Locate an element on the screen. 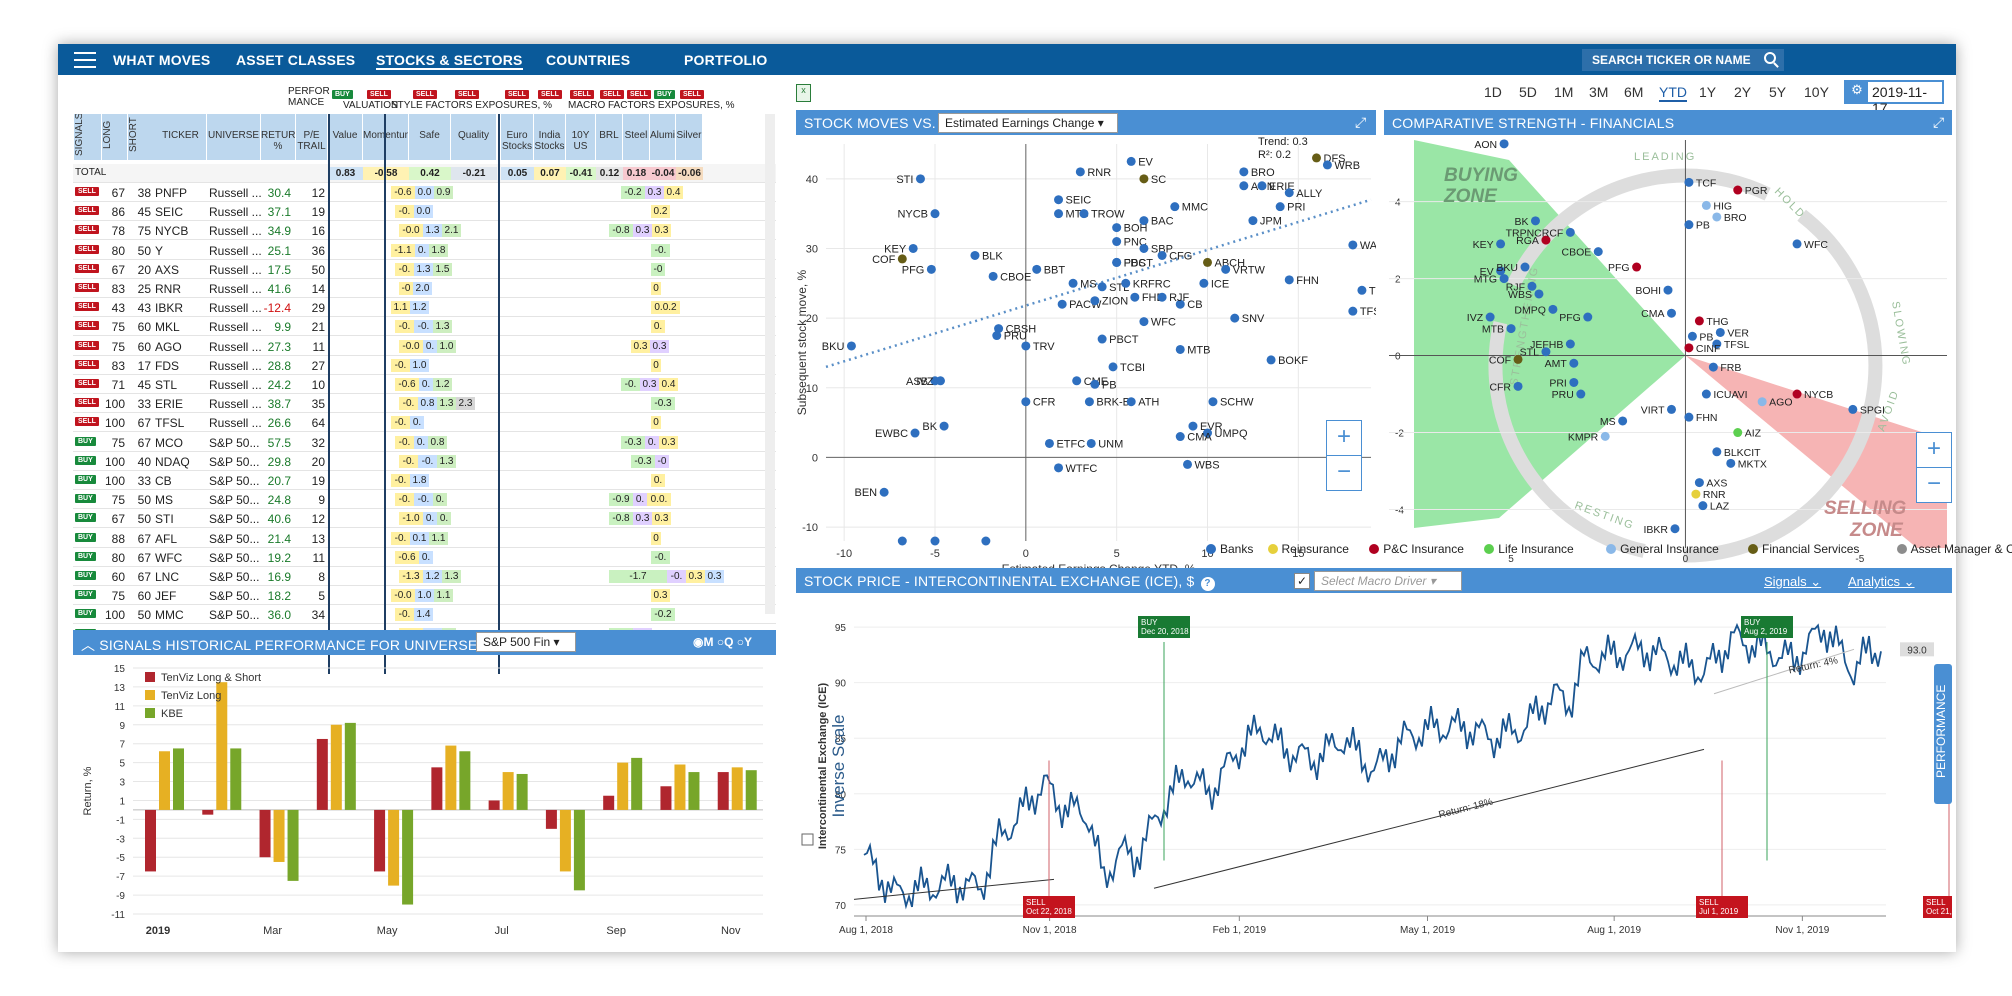 This screenshot has height=996, width=2012. cs-expand-icon: ⤢ is located at coordinates (1938, 122).